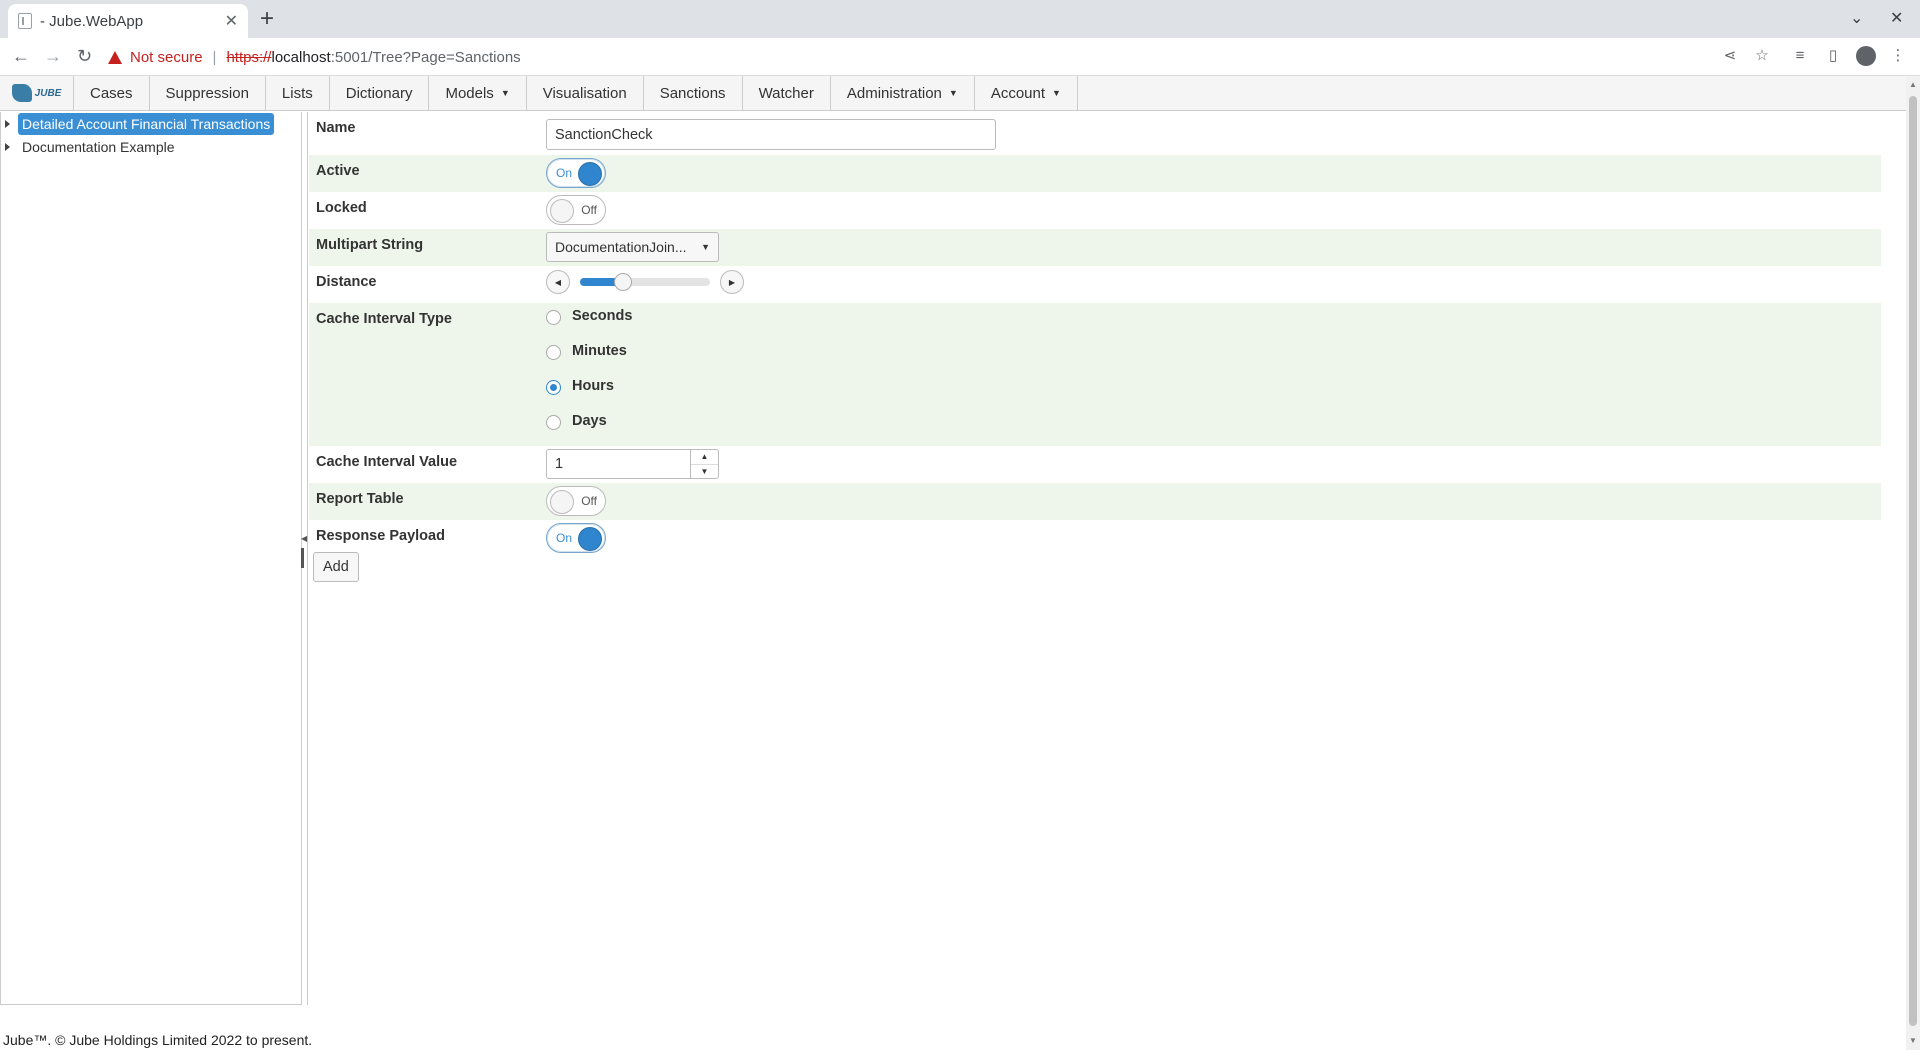 This screenshot has height=1050, width=1920. Describe the element at coordinates (622, 282) in the screenshot. I see `slider-thumb` at that location.